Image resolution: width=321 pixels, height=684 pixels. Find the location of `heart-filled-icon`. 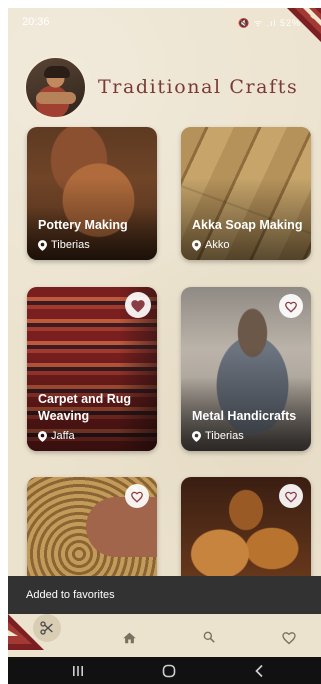

heart-filled-icon is located at coordinates (138, 305).